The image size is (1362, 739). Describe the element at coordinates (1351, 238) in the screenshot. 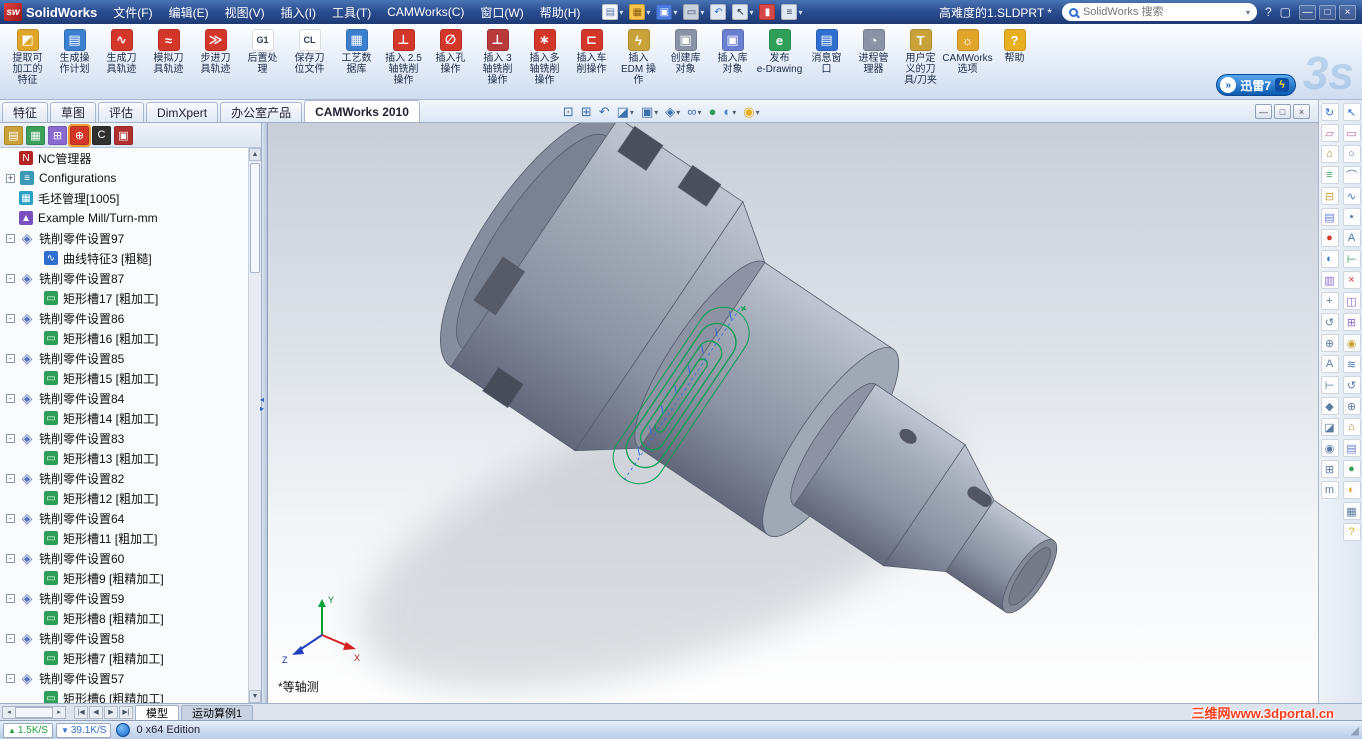

I see `sketch-text-icon: A` at that location.